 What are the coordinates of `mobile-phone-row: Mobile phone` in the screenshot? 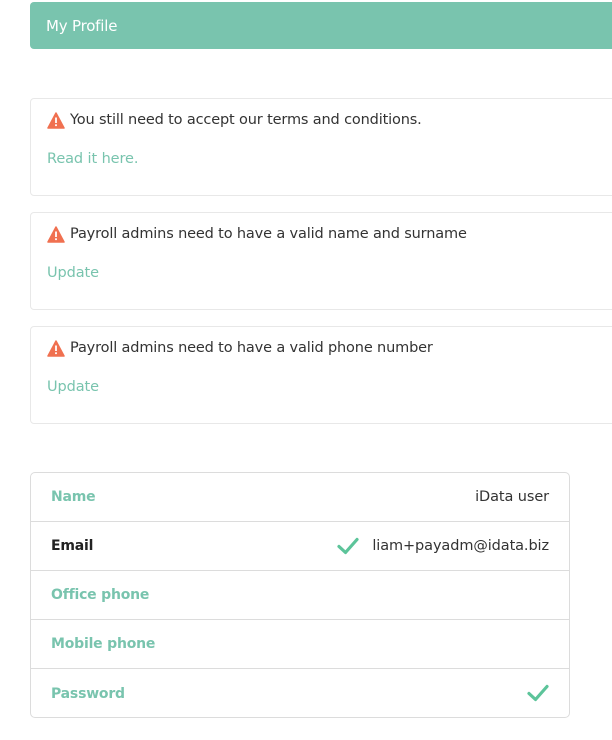 It's located at (300, 644).